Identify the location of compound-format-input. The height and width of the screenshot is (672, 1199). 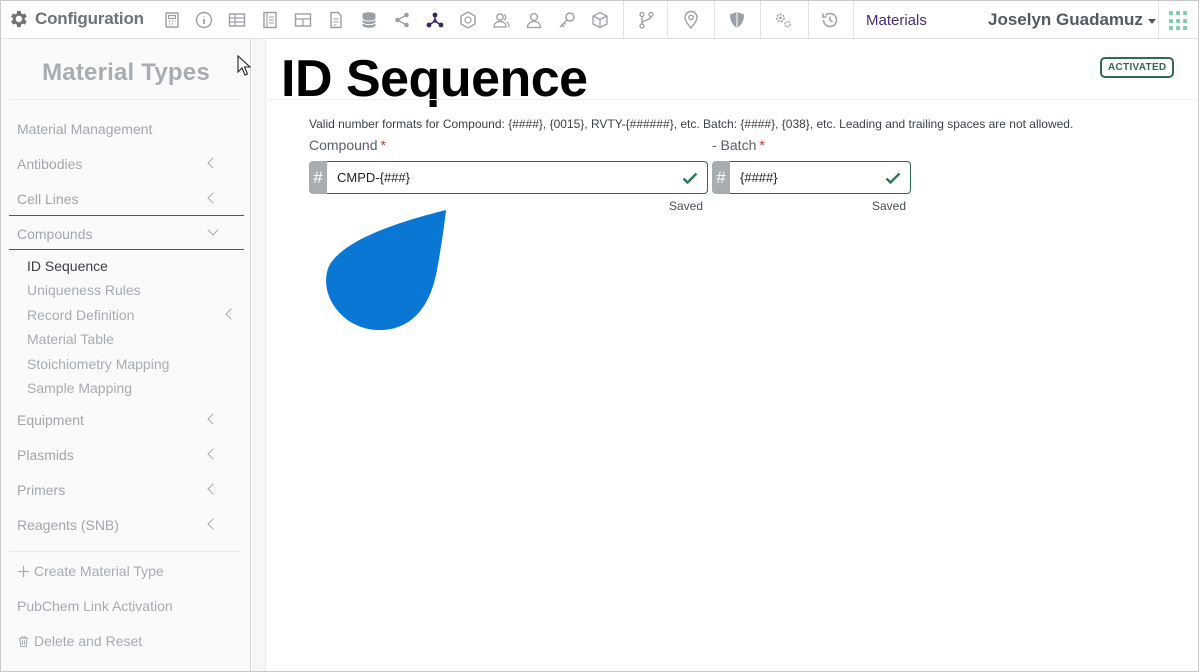
(517, 177).